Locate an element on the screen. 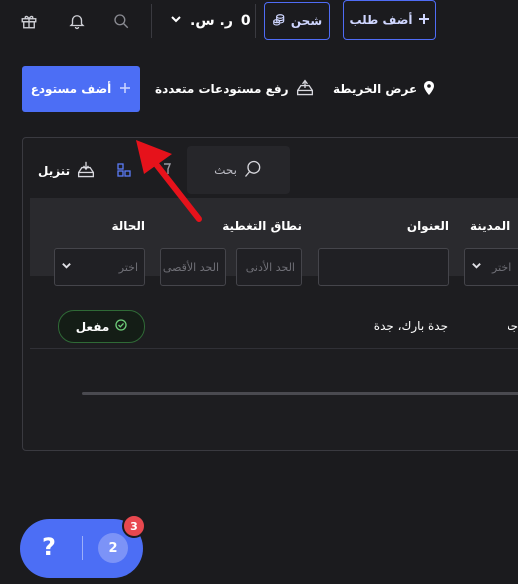 The image size is (518, 584). bell-icon is located at coordinates (77, 21).